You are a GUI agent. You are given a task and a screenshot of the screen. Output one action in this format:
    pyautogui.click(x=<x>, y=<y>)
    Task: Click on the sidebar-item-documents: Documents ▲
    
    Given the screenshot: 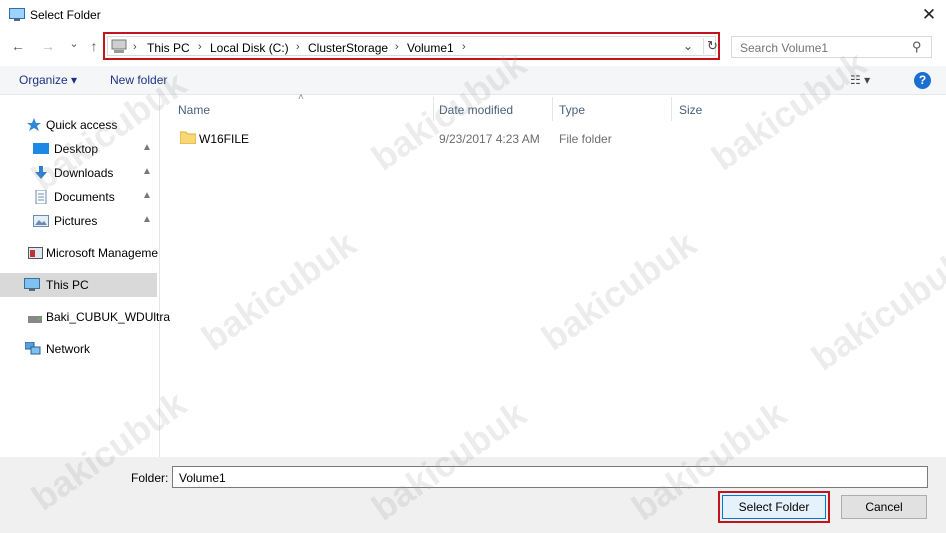 What is the action you would take?
    pyautogui.click(x=78, y=197)
    